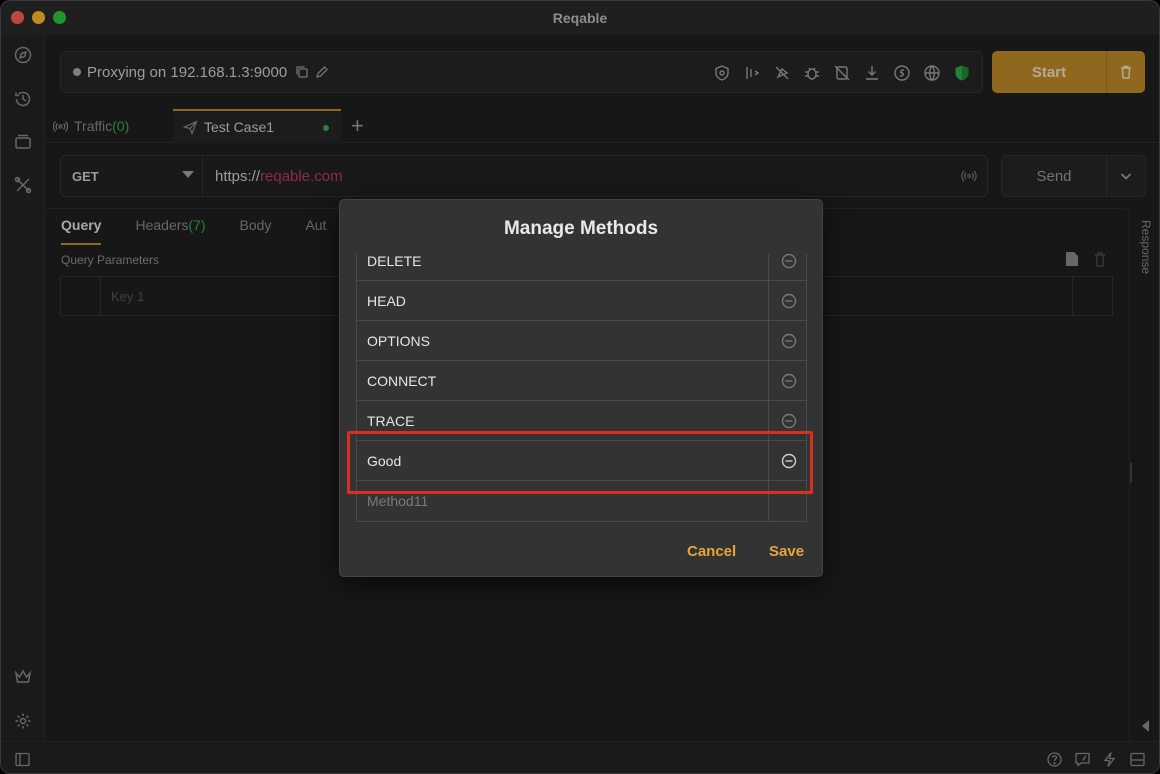 This screenshot has height=774, width=1160. I want to click on method-name: CONNECT, so click(401, 381).